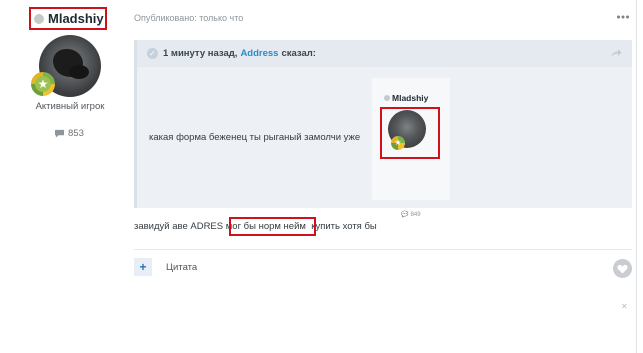  What do you see at coordinates (636, 176) in the screenshot?
I see `content-edge` at bounding box center [636, 176].